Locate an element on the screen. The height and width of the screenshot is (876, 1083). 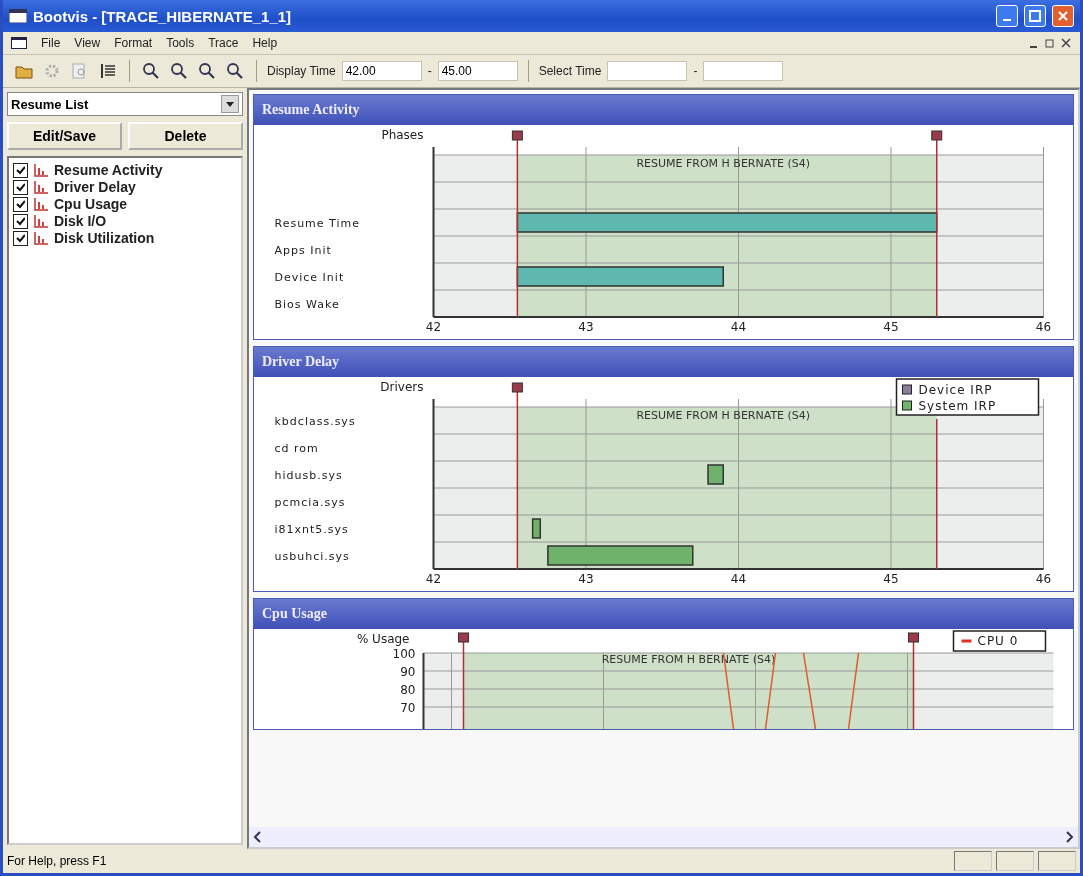
chart-list-item: Disk I/O is located at coordinates (80, 221).